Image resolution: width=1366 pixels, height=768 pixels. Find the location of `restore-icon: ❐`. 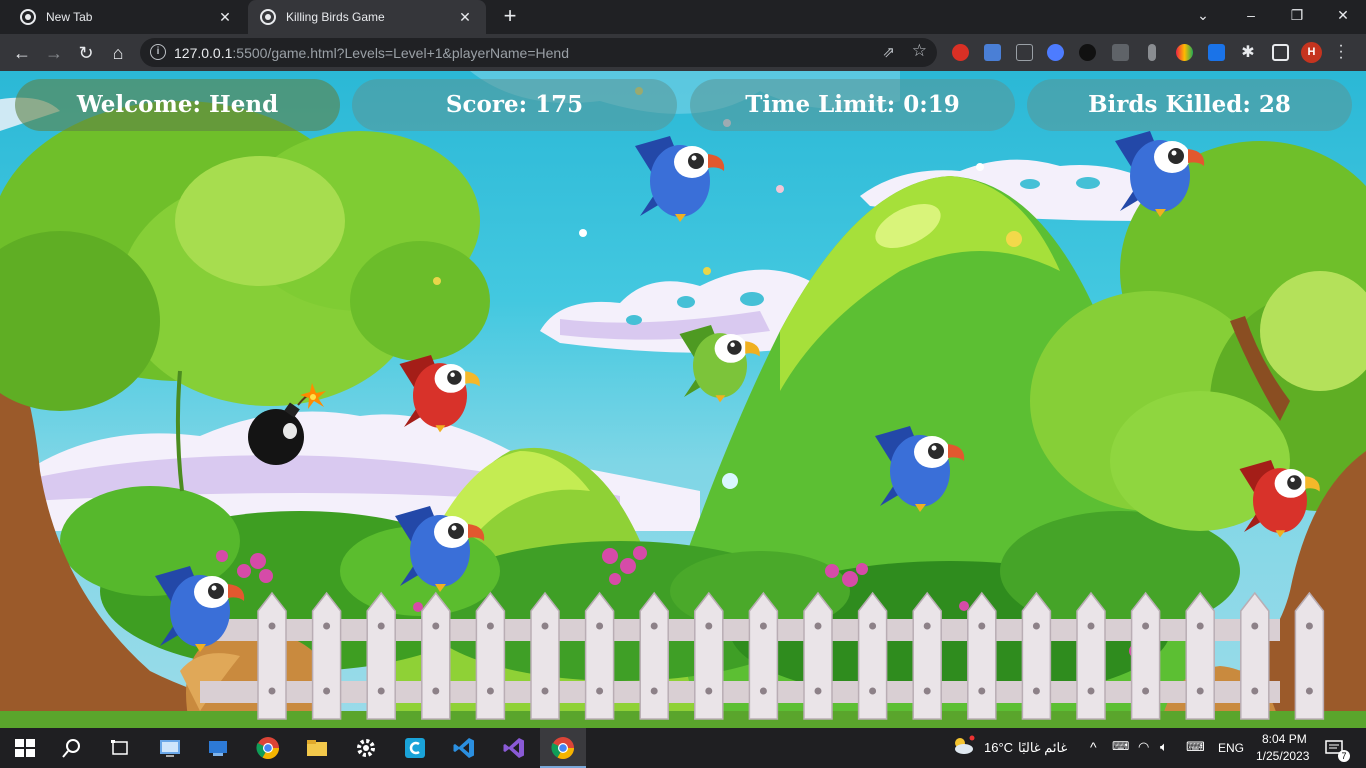

restore-icon: ❐ is located at coordinates (1297, 17).